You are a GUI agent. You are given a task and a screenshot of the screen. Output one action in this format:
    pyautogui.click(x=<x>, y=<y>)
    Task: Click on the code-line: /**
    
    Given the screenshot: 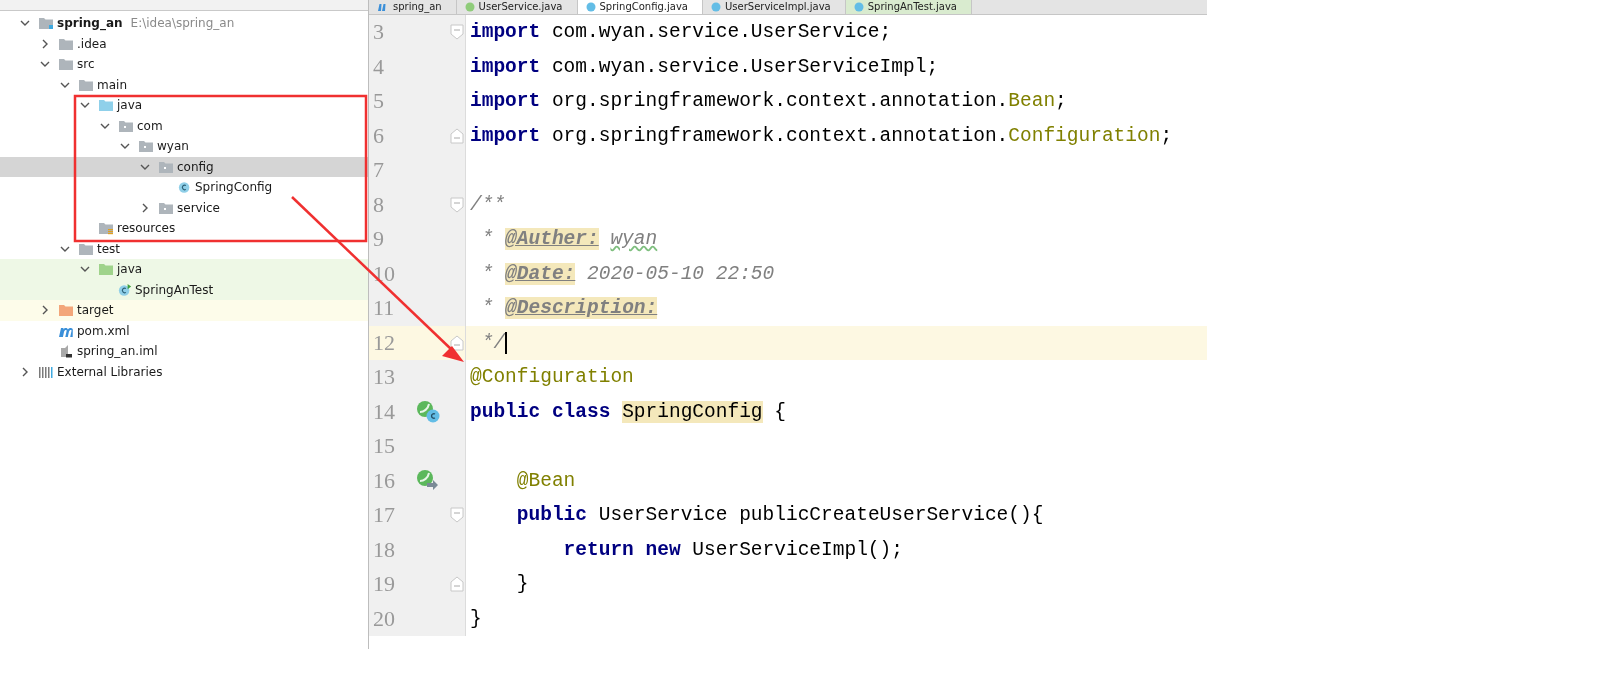 What is the action you would take?
    pyautogui.click(x=487, y=204)
    